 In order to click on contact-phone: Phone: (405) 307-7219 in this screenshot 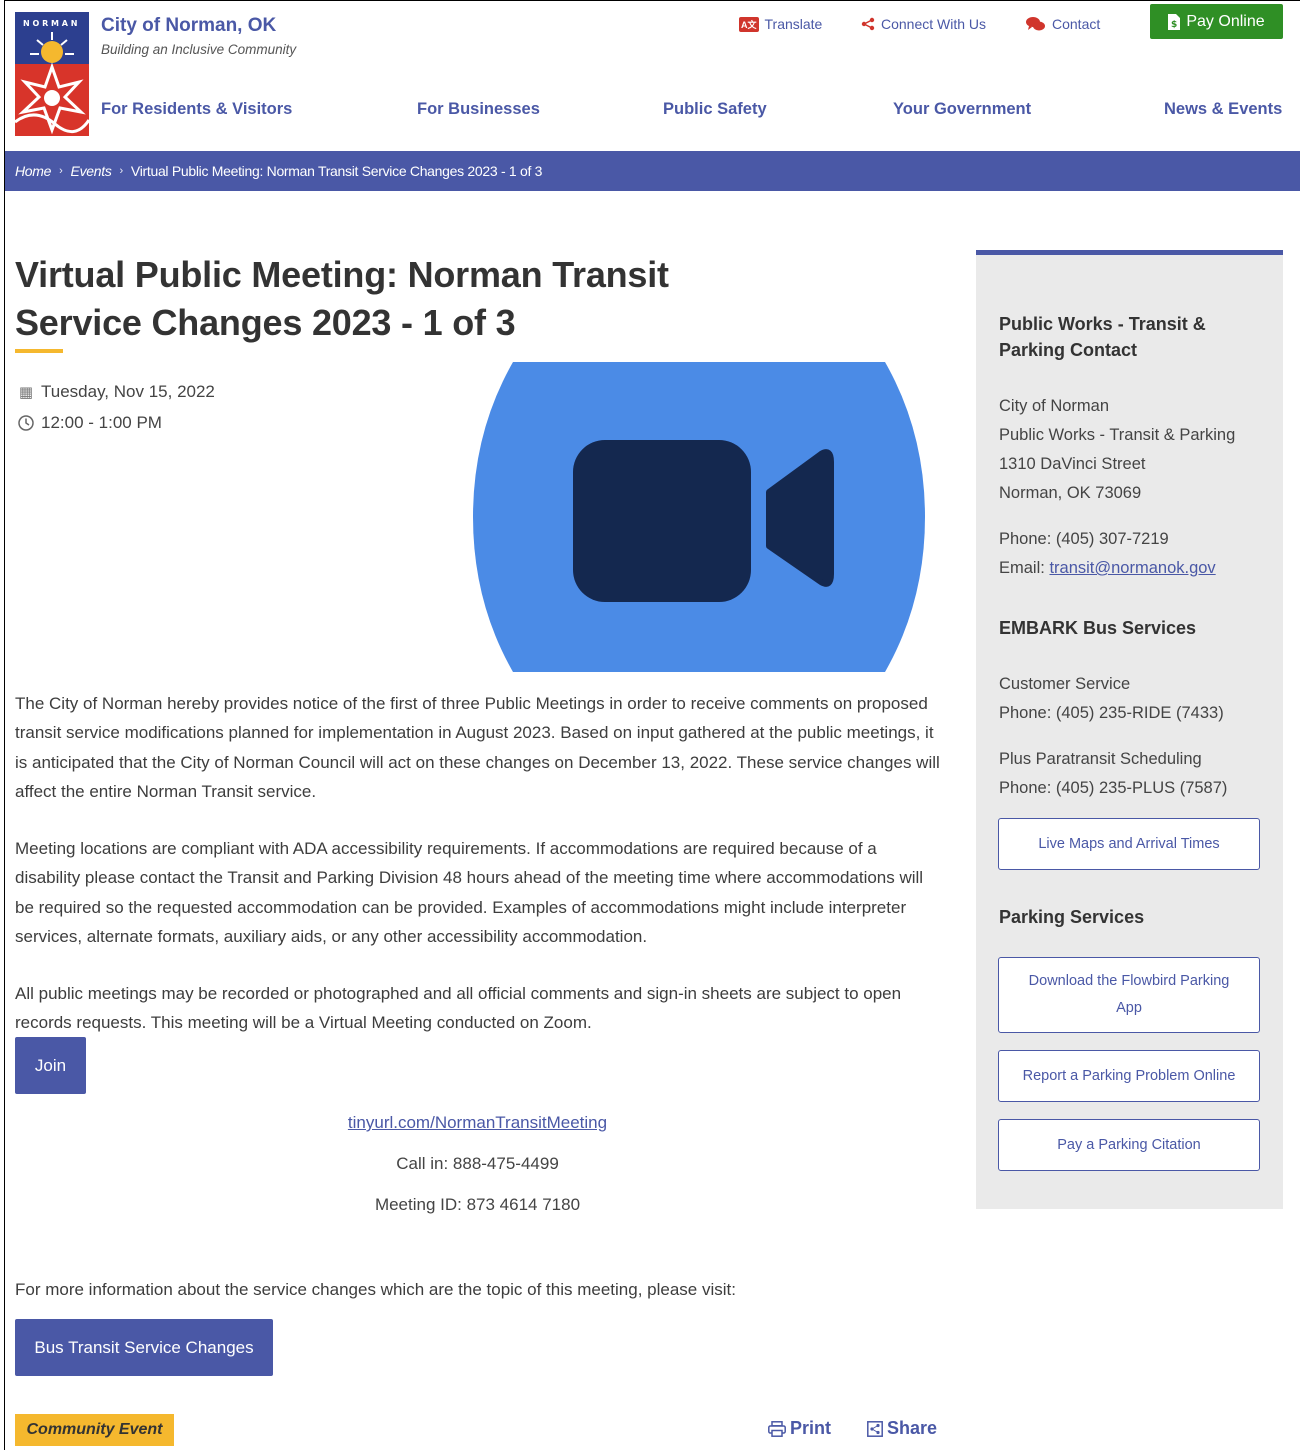, I will do `click(1084, 539)`.